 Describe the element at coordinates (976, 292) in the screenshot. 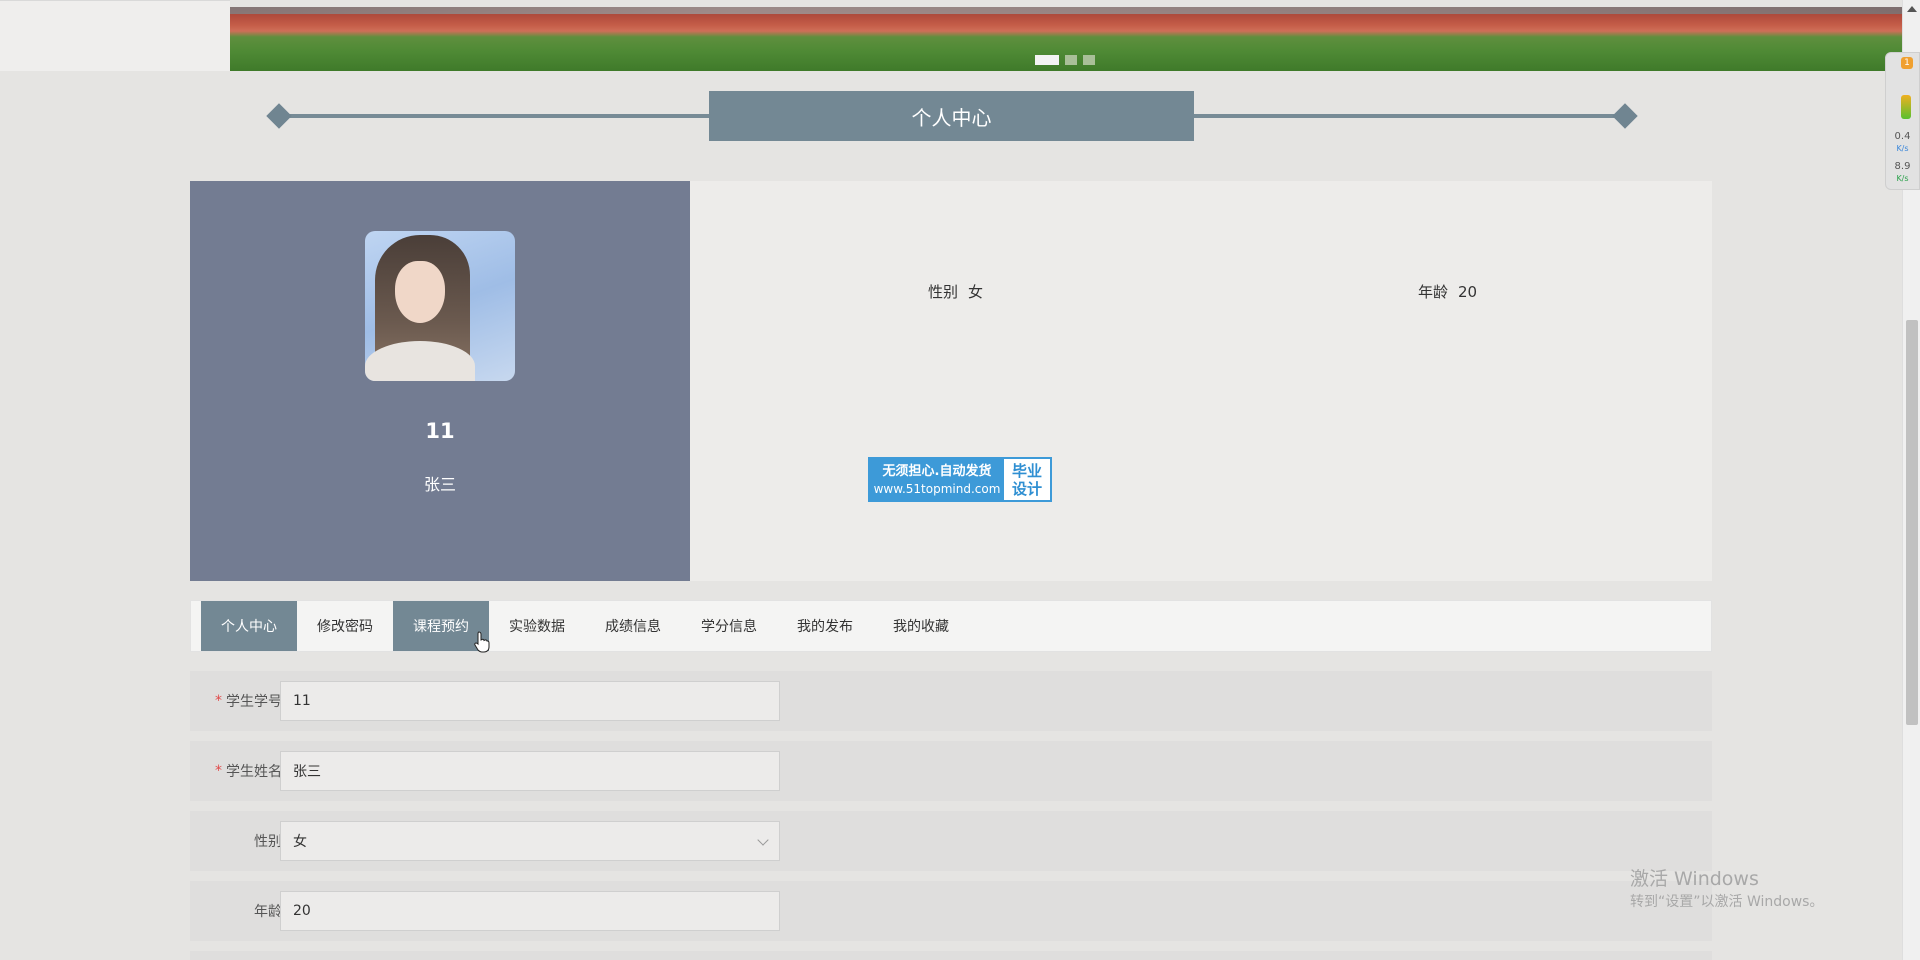

I see `info-gender-value: 女` at that location.